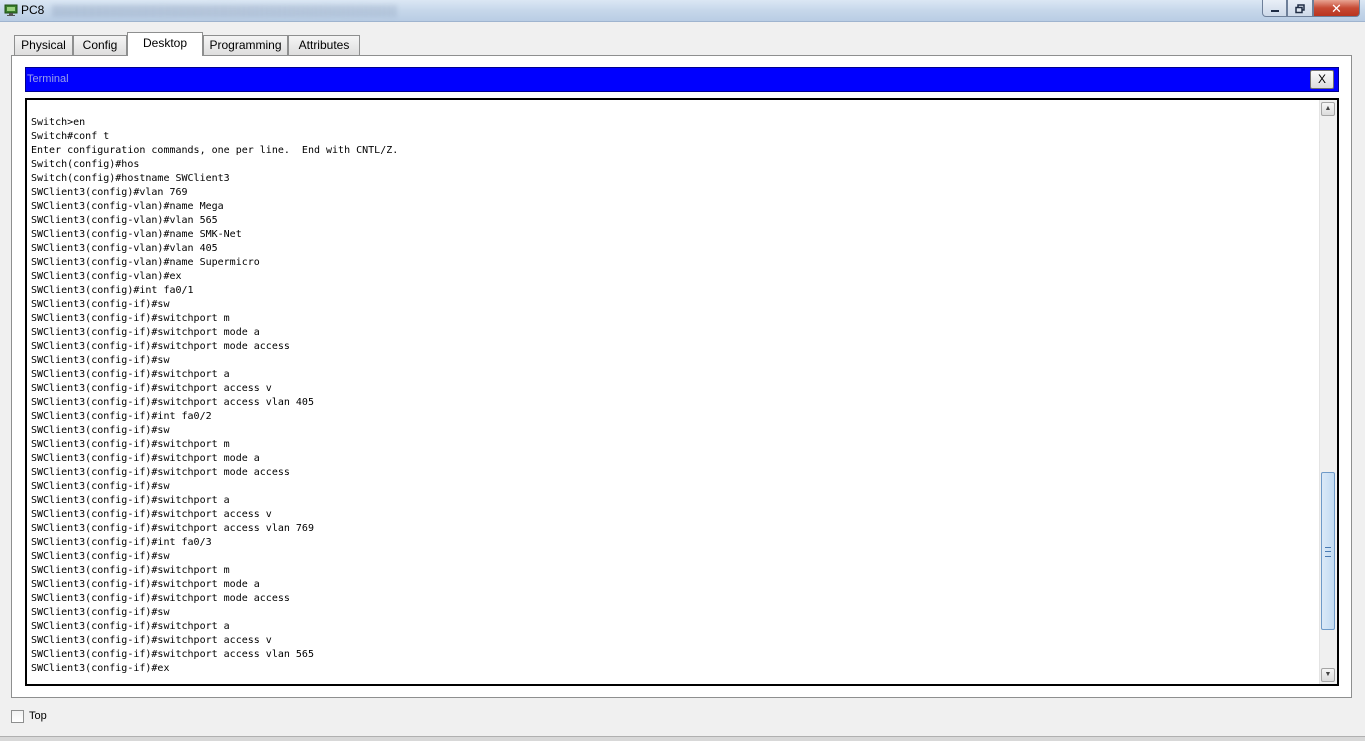 This screenshot has height=741, width=1365. I want to click on terminal-line: SWClient3(config-vlan)#name SMK-Net, so click(136, 234).